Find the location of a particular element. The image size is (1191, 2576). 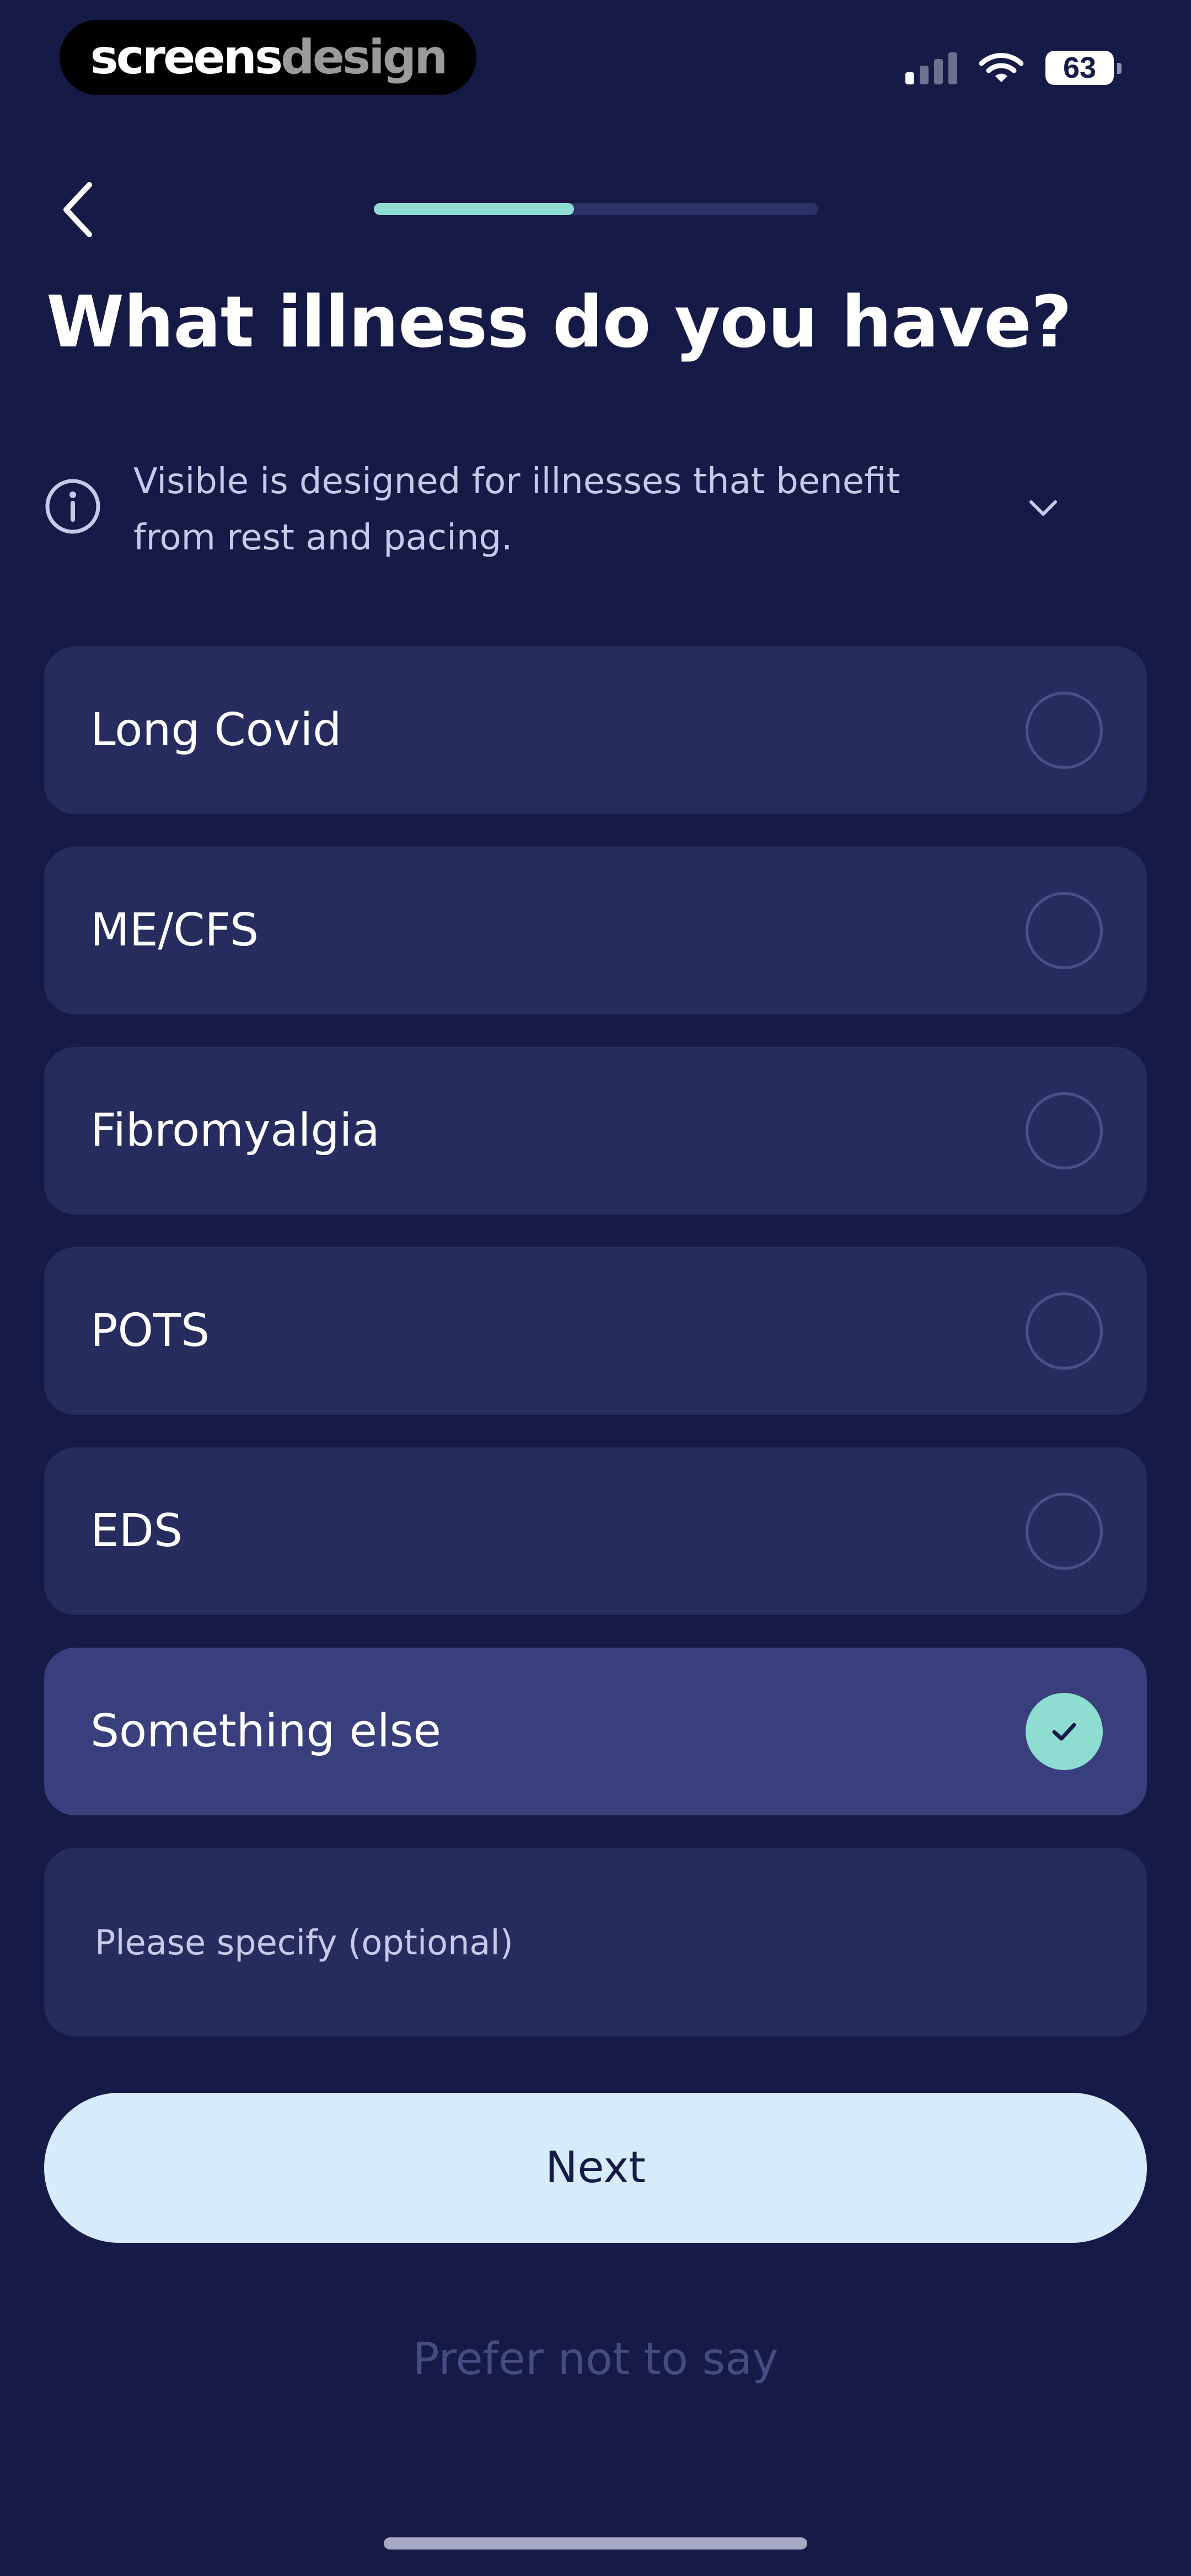

option-pots: POTS is located at coordinates (595, 1331).